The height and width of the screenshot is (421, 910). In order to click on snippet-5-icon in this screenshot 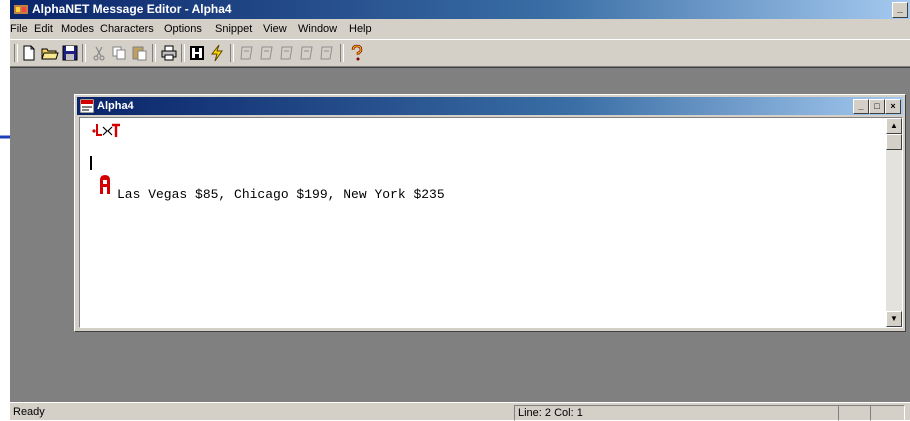, I will do `click(327, 53)`.